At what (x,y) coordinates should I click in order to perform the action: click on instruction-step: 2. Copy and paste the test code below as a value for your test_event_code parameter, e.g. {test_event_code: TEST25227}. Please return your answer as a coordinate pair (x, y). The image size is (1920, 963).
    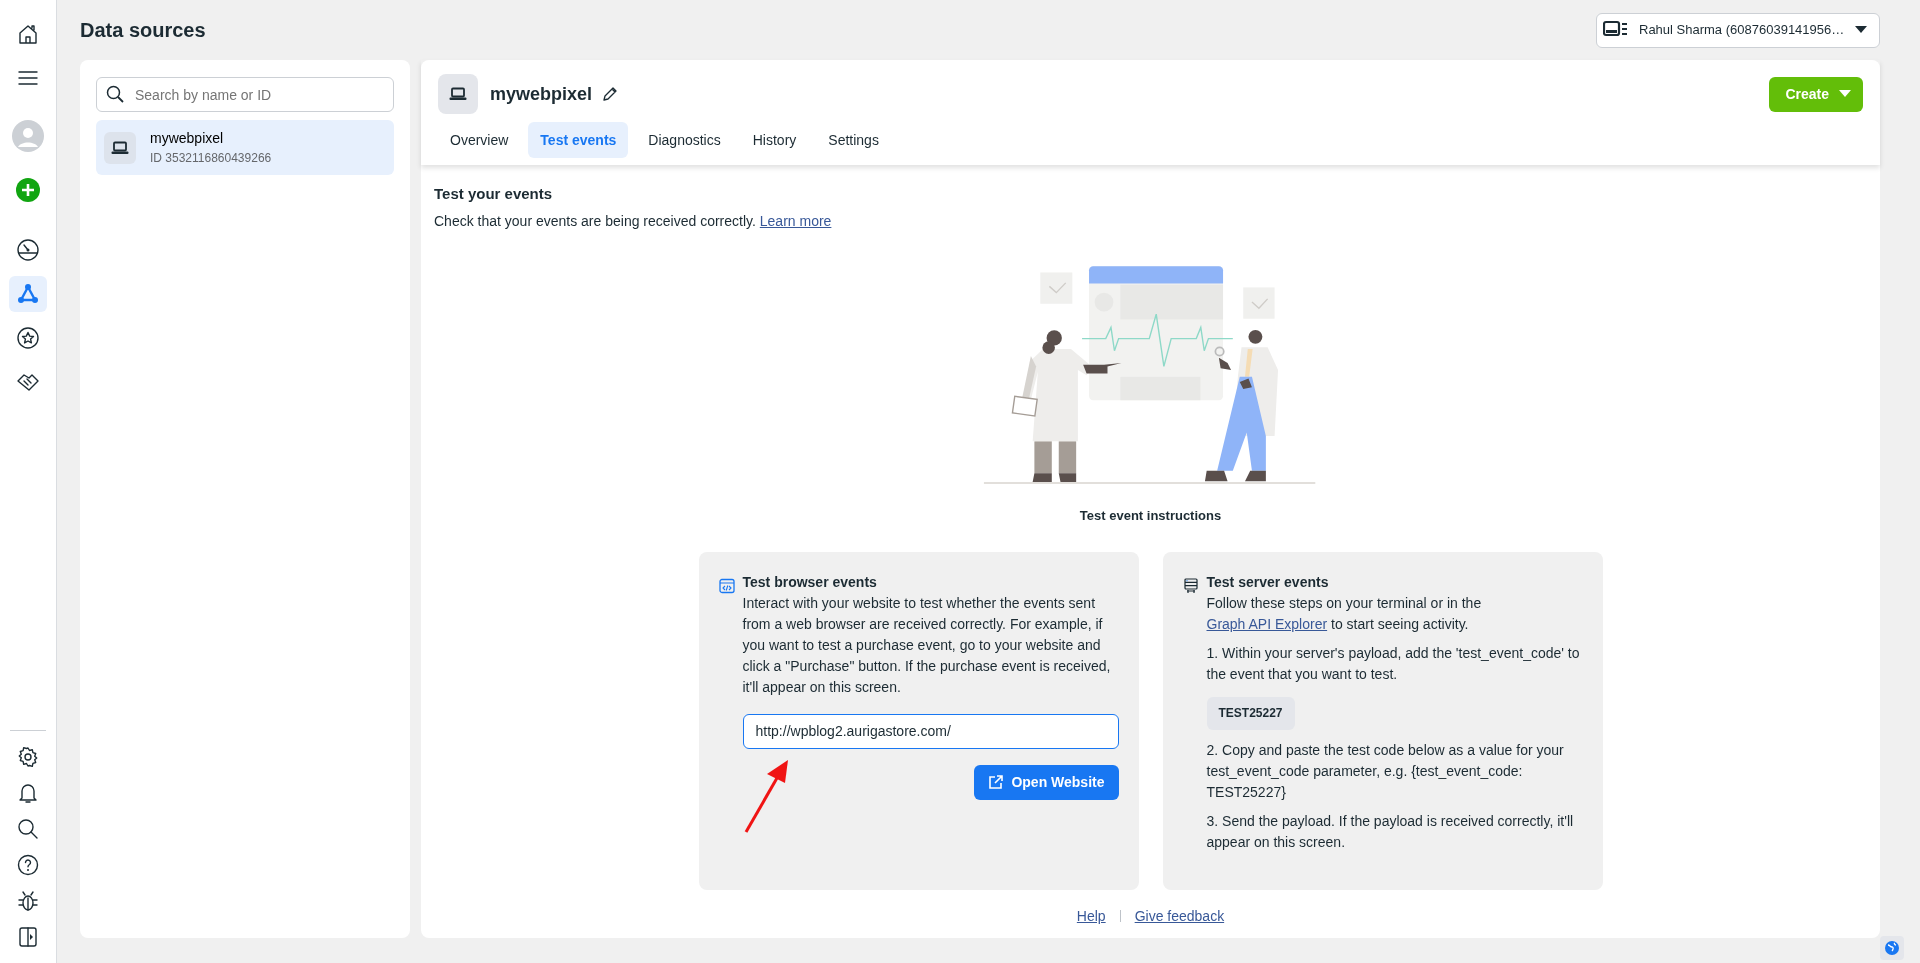
    Looking at the image, I should click on (1394, 771).